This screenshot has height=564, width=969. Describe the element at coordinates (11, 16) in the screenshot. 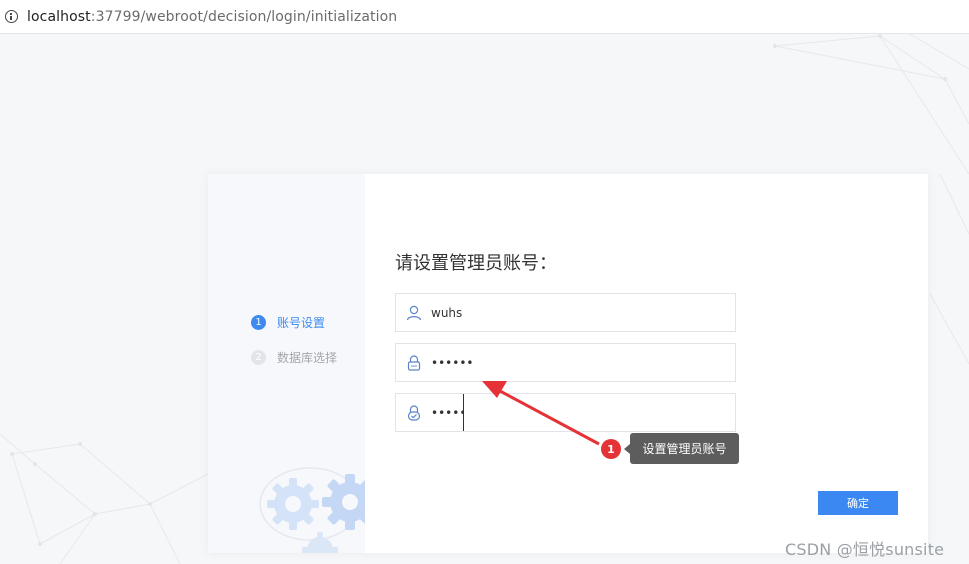

I see `info-icon` at that location.